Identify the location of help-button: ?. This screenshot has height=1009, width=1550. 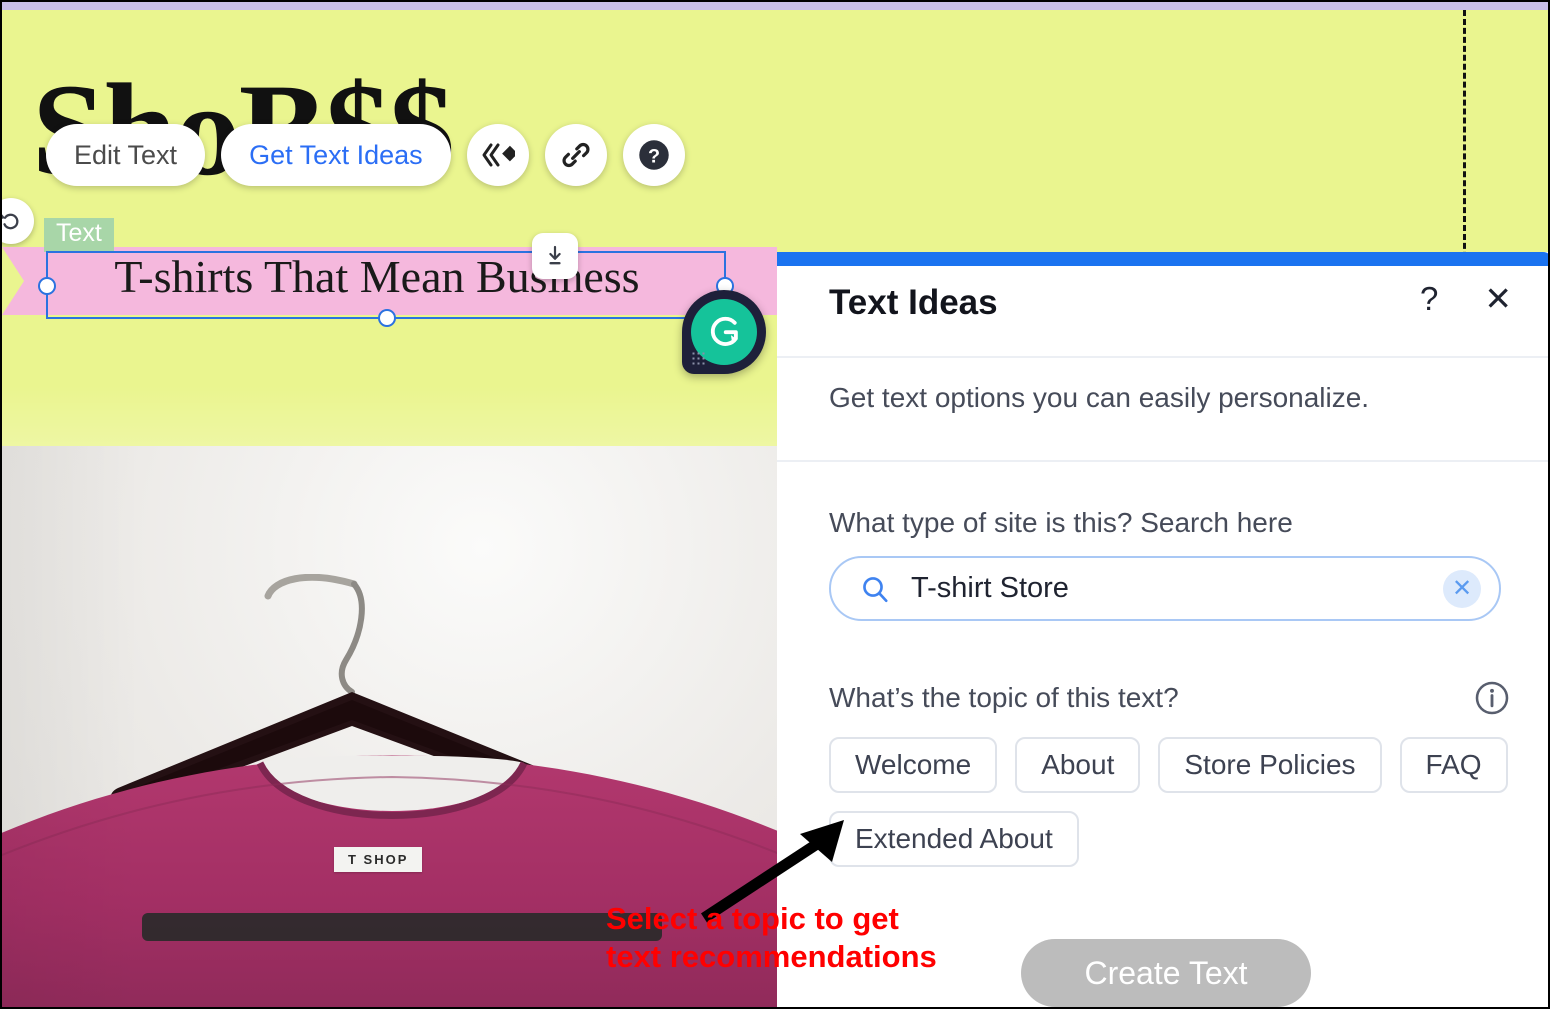
(653, 155).